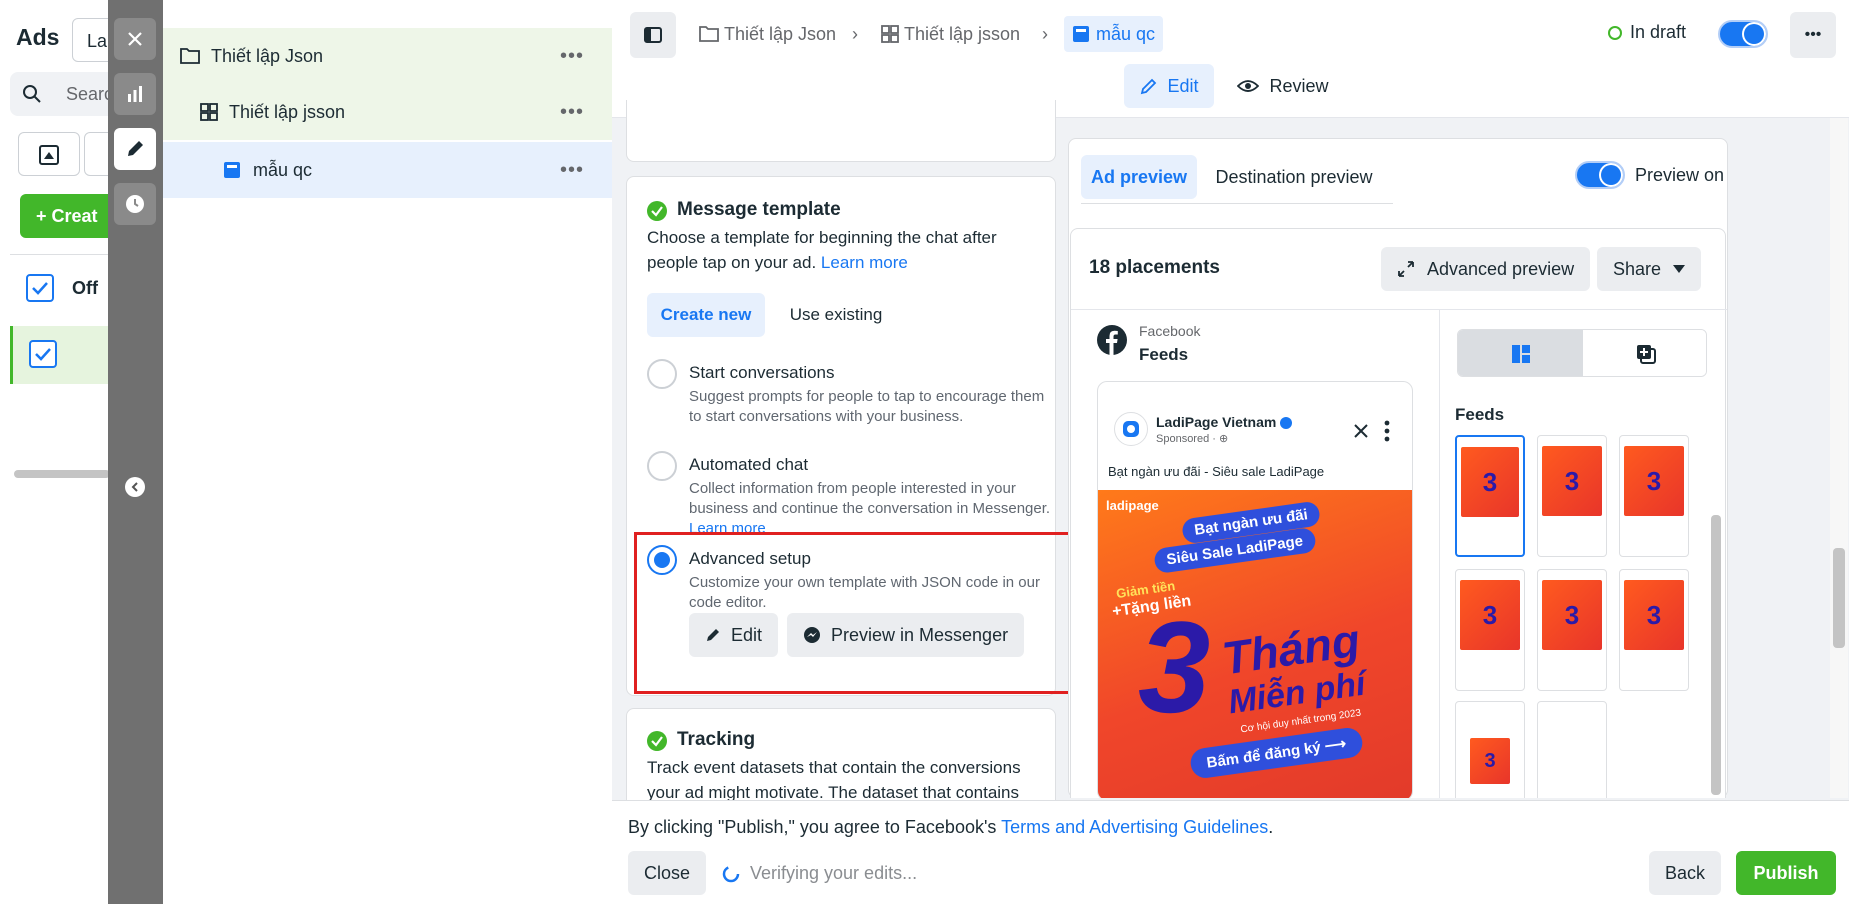 The height and width of the screenshot is (904, 1849). I want to click on preview-toggle, so click(1600, 175).